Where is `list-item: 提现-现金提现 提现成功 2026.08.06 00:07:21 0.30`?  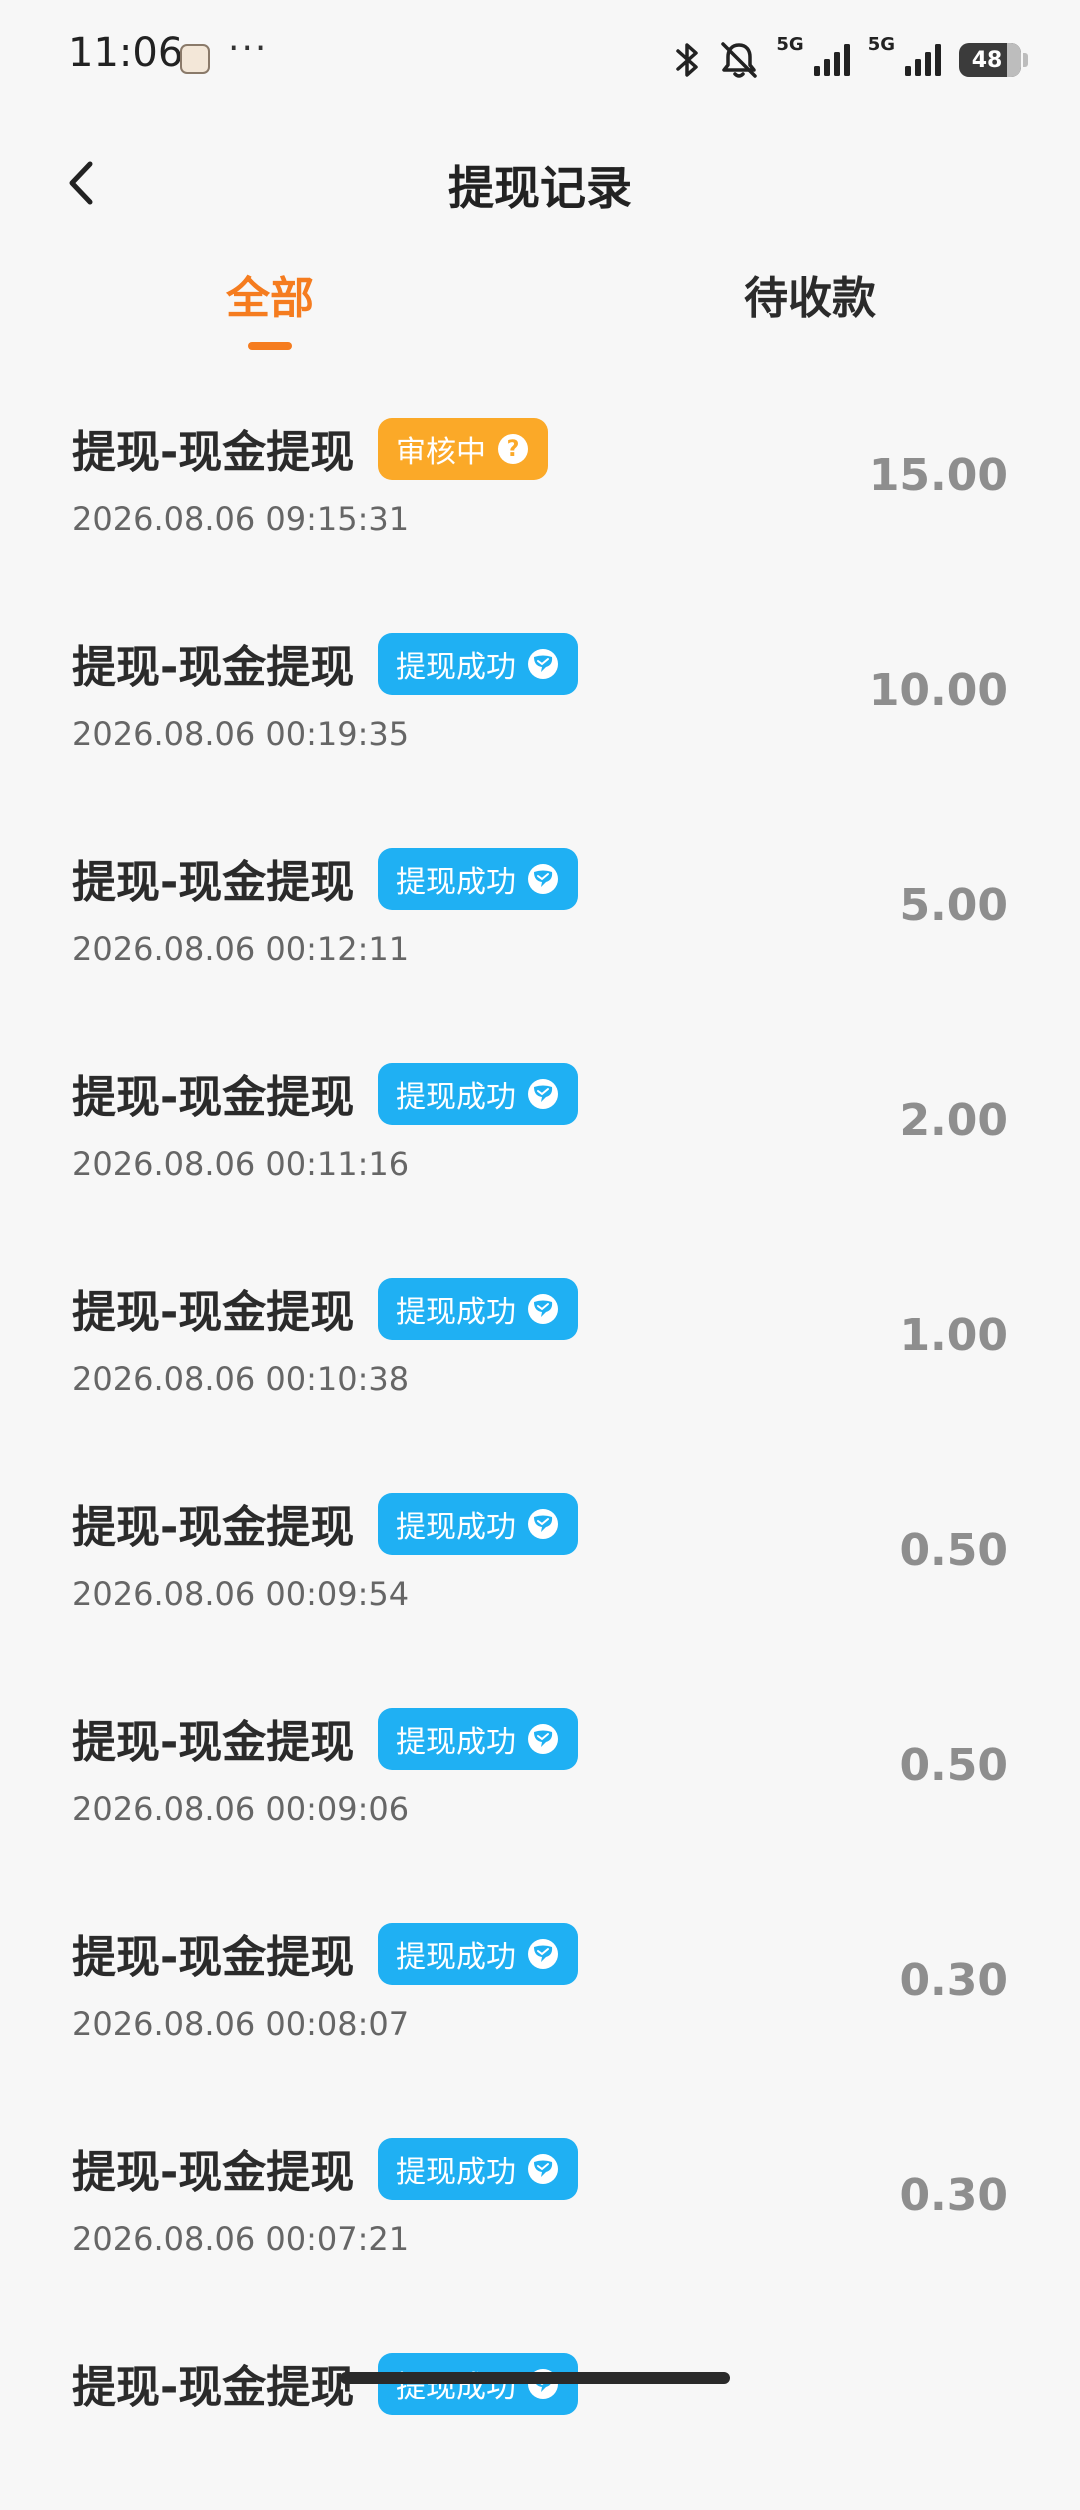
list-item: 提现-现金提现 提现成功 2026.08.06 00:07:21 0.30 is located at coordinates (540, 2187).